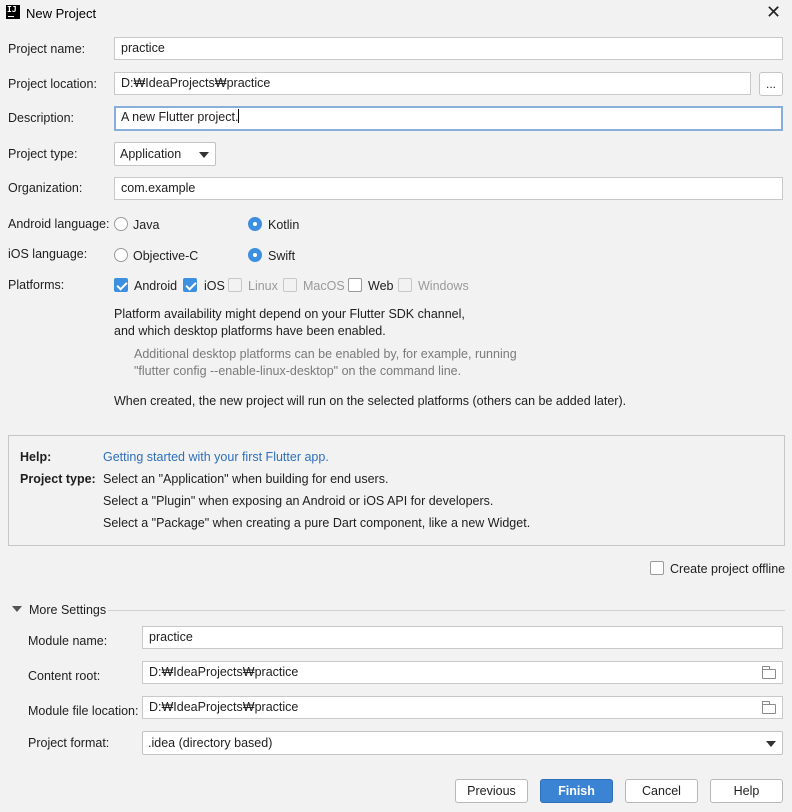  I want to click on project-type-select: Application, so click(165, 154).